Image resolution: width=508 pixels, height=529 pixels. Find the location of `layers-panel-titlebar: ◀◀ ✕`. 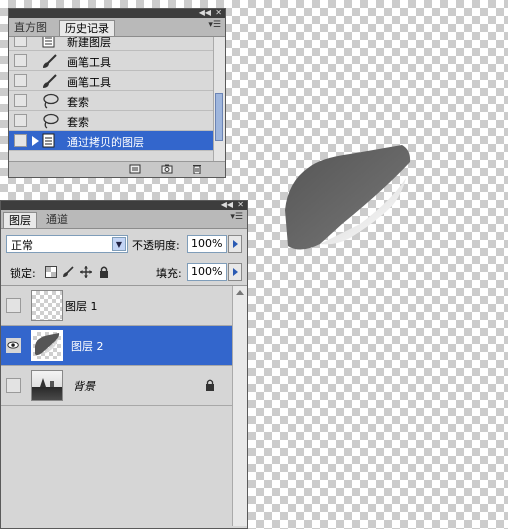

layers-panel-titlebar: ◀◀ ✕ is located at coordinates (124, 205).